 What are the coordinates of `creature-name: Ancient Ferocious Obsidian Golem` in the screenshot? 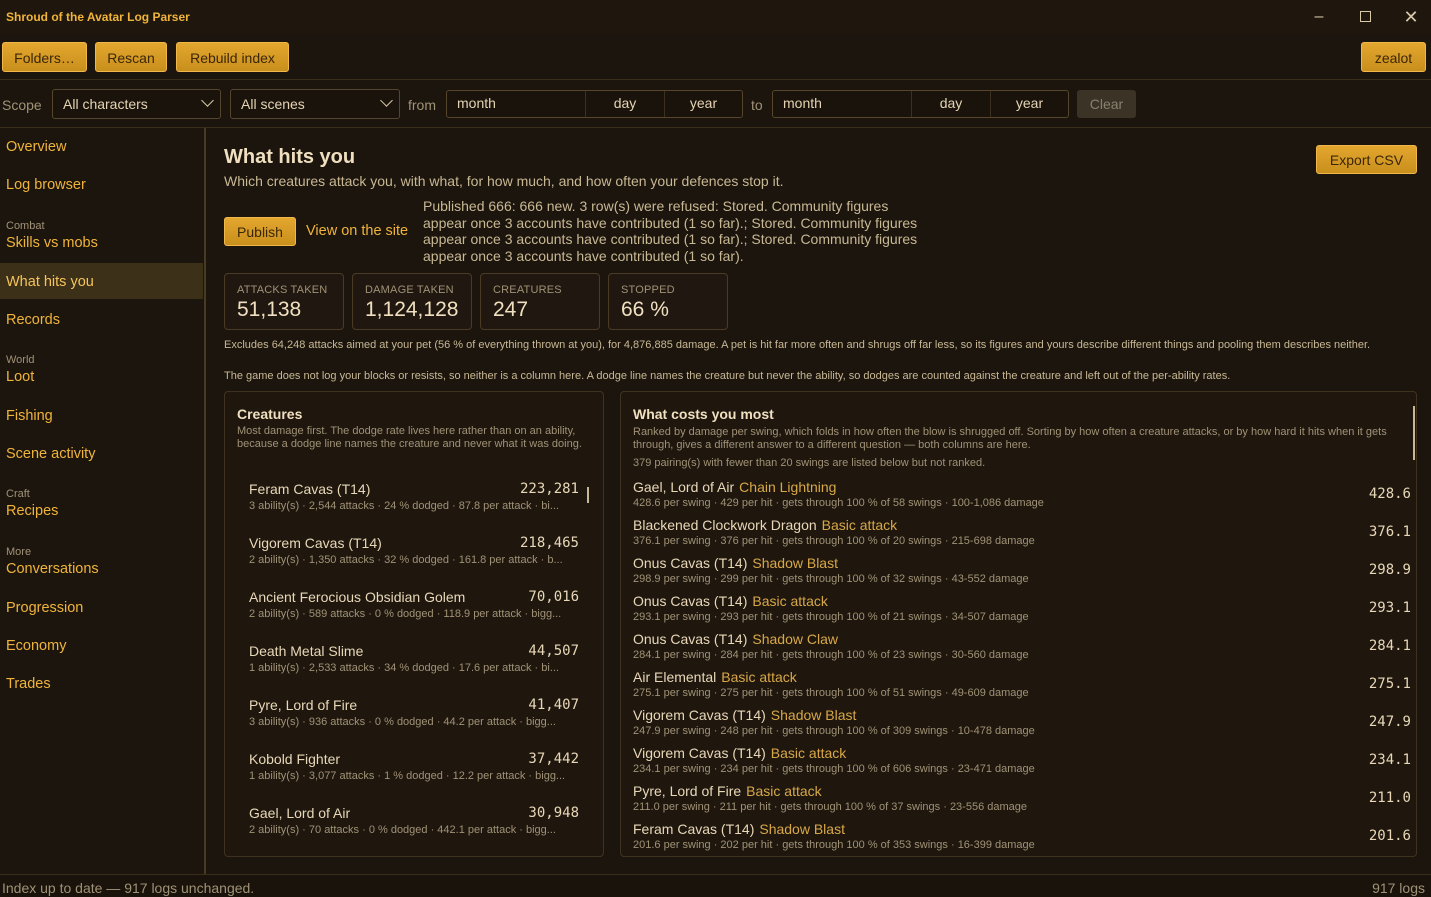 It's located at (357, 597).